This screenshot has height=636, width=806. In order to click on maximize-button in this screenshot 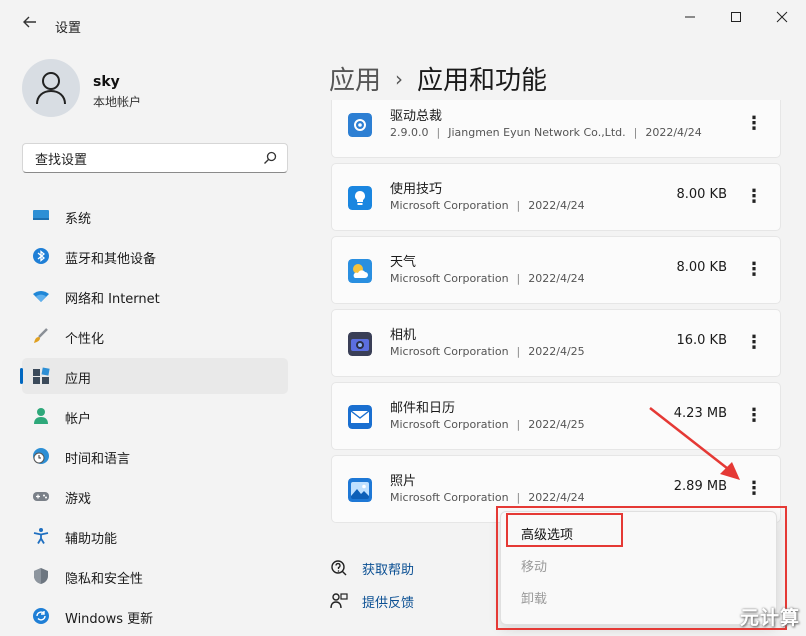, I will do `click(736, 19)`.